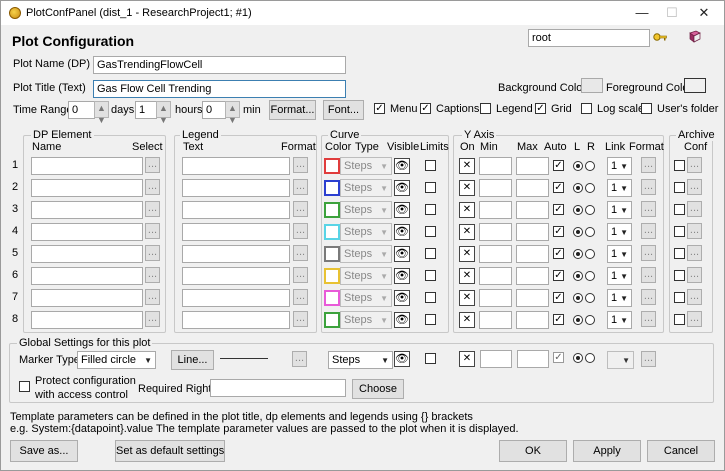 Image resolution: width=725 pixels, height=471 pixels. I want to click on global-type-select: Steps ▼, so click(360, 360).